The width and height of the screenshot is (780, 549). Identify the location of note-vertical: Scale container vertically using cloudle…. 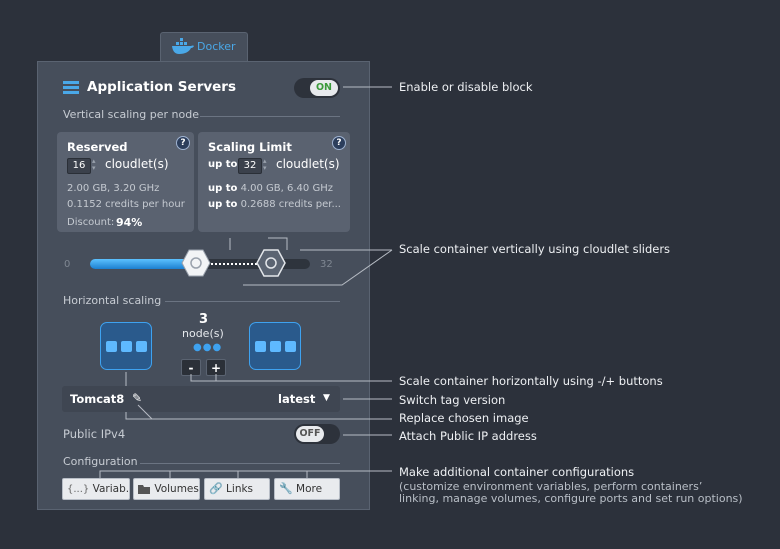
(535, 249).